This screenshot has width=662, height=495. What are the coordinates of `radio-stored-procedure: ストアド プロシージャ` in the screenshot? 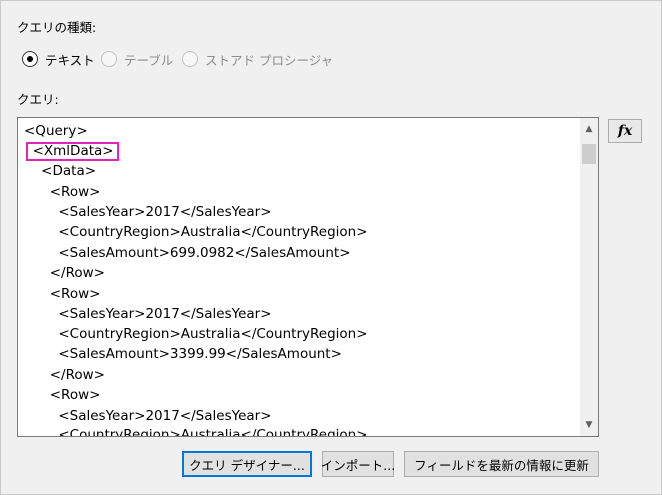 It's located at (257, 59).